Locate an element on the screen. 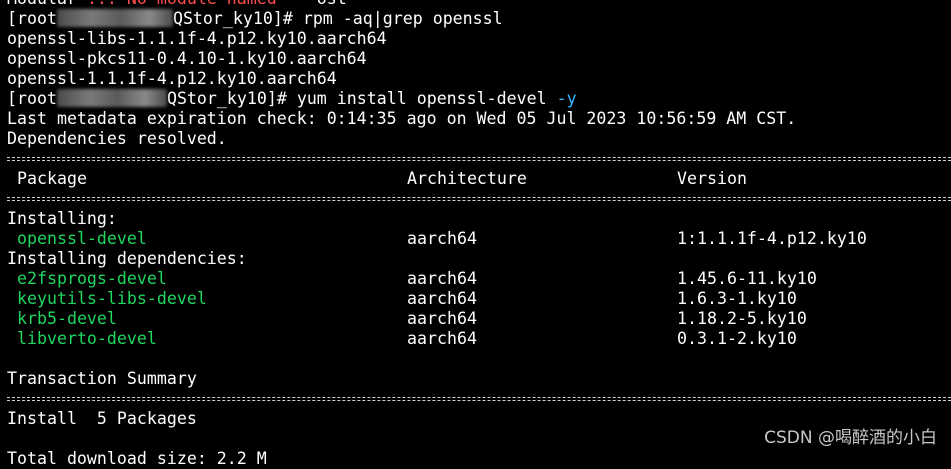 This screenshot has width=951, height=469. terminal-text: ost is located at coordinates (317, 4).